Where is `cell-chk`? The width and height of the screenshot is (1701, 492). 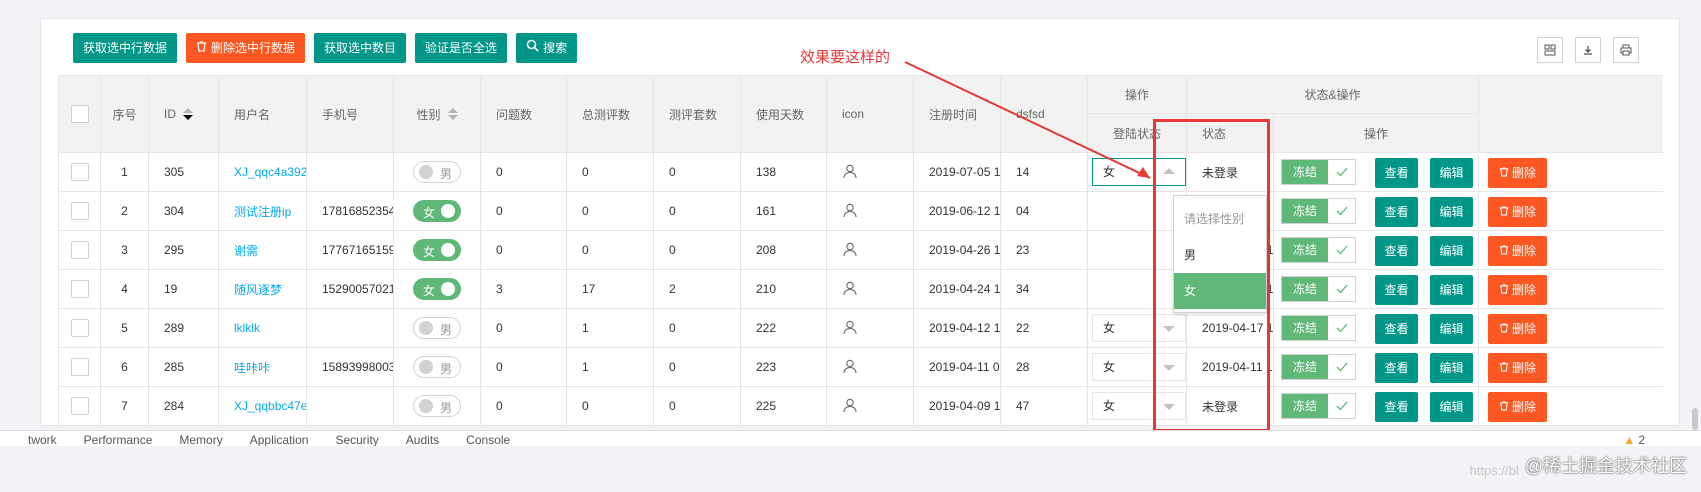 cell-chk is located at coordinates (80, 172).